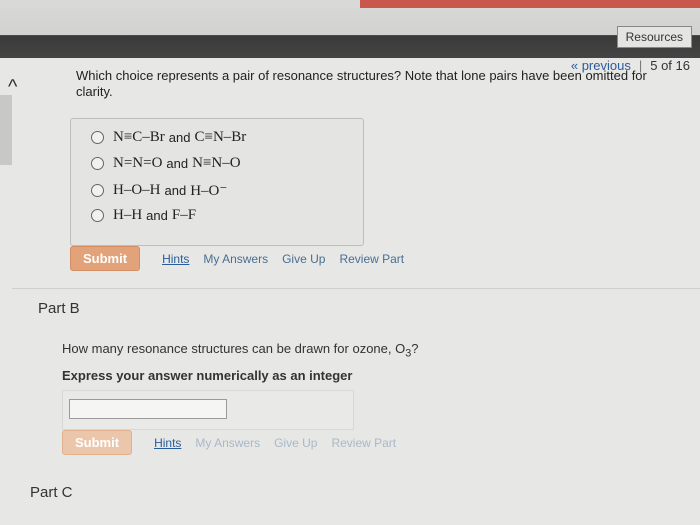 This screenshot has width=700, height=525. I want to click on choice-right: H–O⁻, so click(209, 191).